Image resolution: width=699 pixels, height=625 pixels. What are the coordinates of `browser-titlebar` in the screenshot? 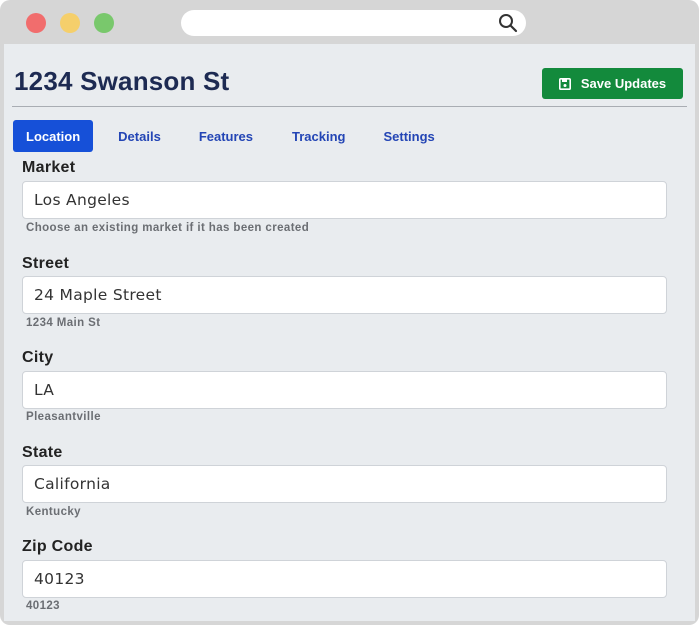 It's located at (349, 22).